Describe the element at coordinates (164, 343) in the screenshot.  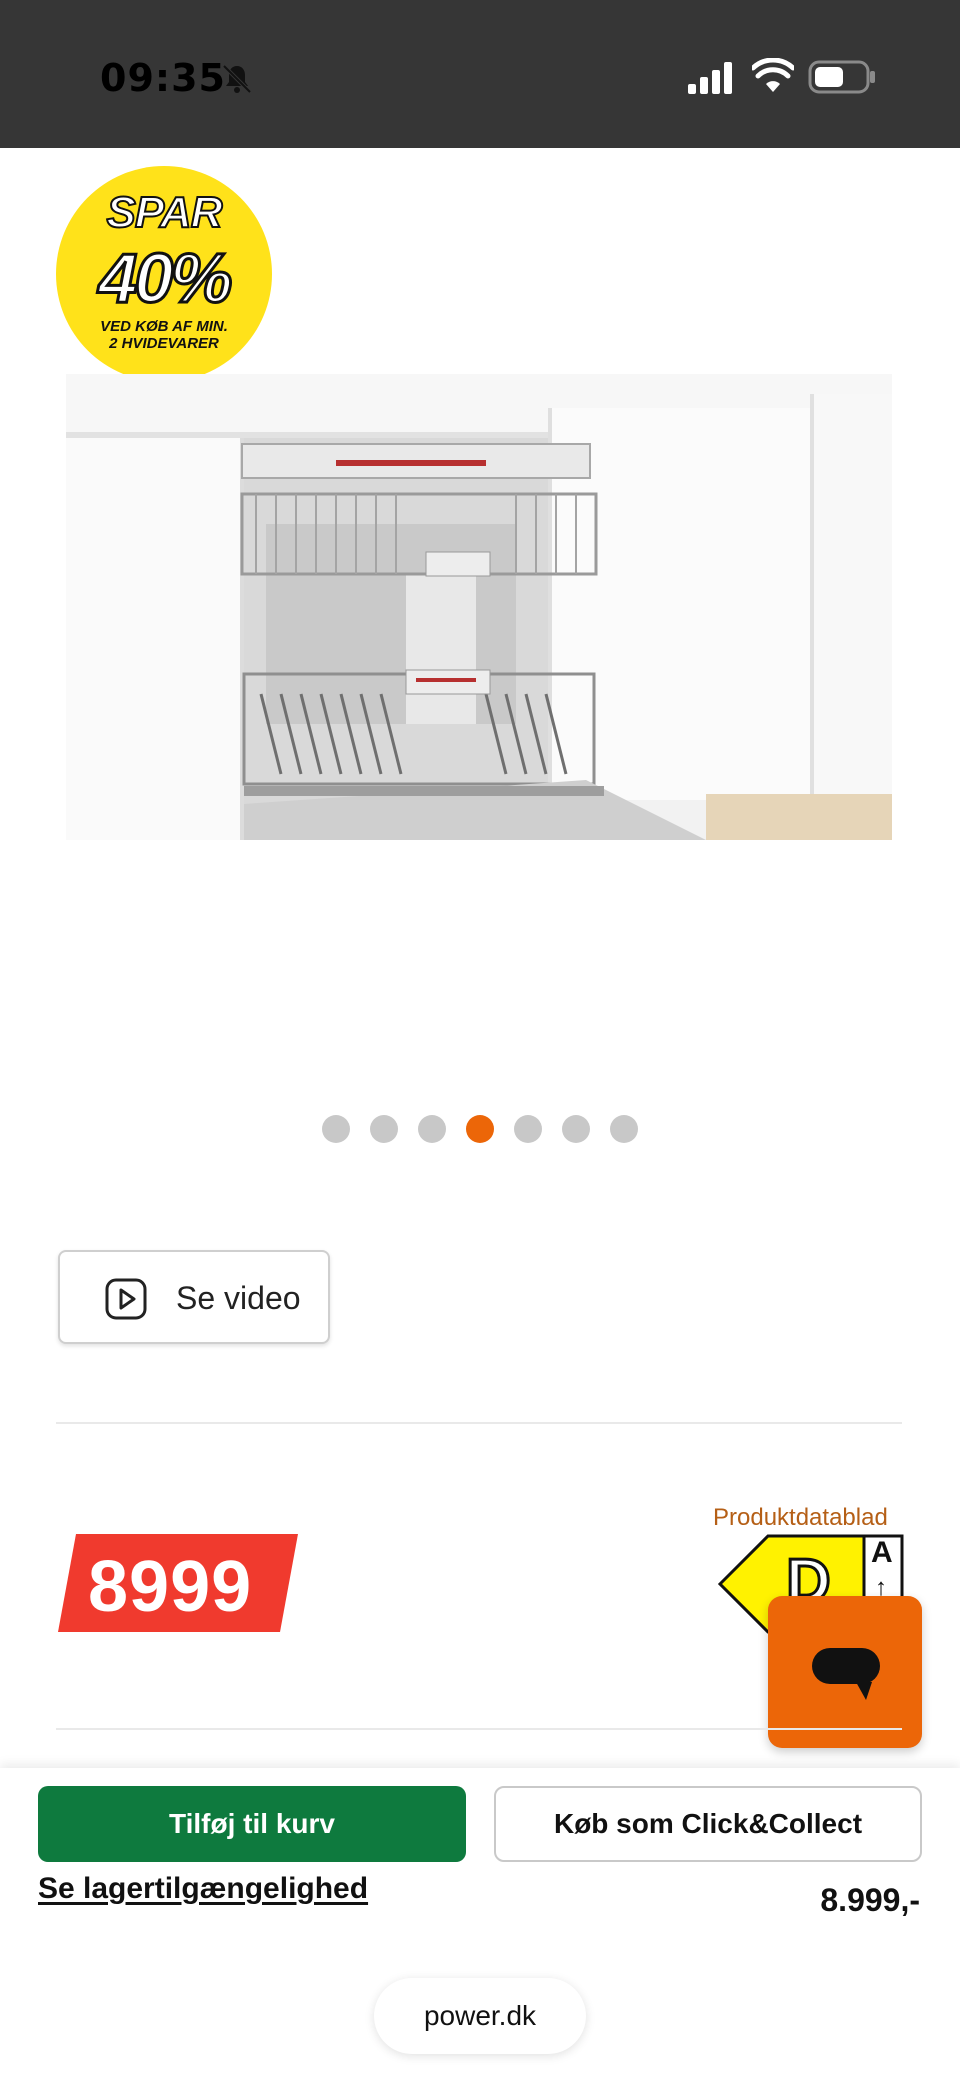
I see `promo-condition-line2: 2 HVIDEVARER` at that location.